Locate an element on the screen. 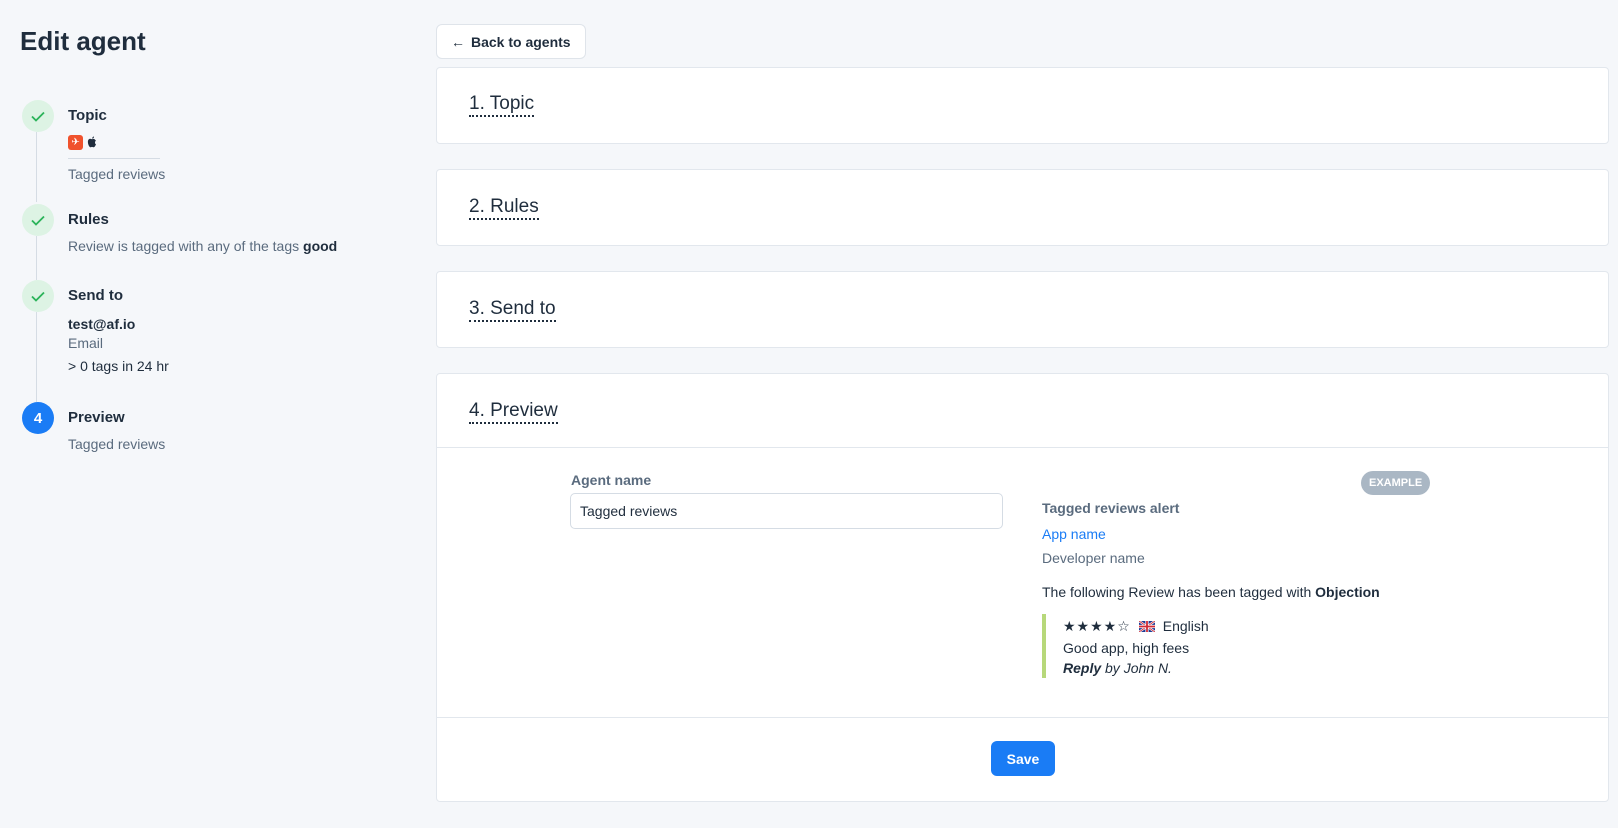 Image resolution: width=1618 pixels, height=828 pixels. alert-title: Tagged reviews alert is located at coordinates (1111, 508).